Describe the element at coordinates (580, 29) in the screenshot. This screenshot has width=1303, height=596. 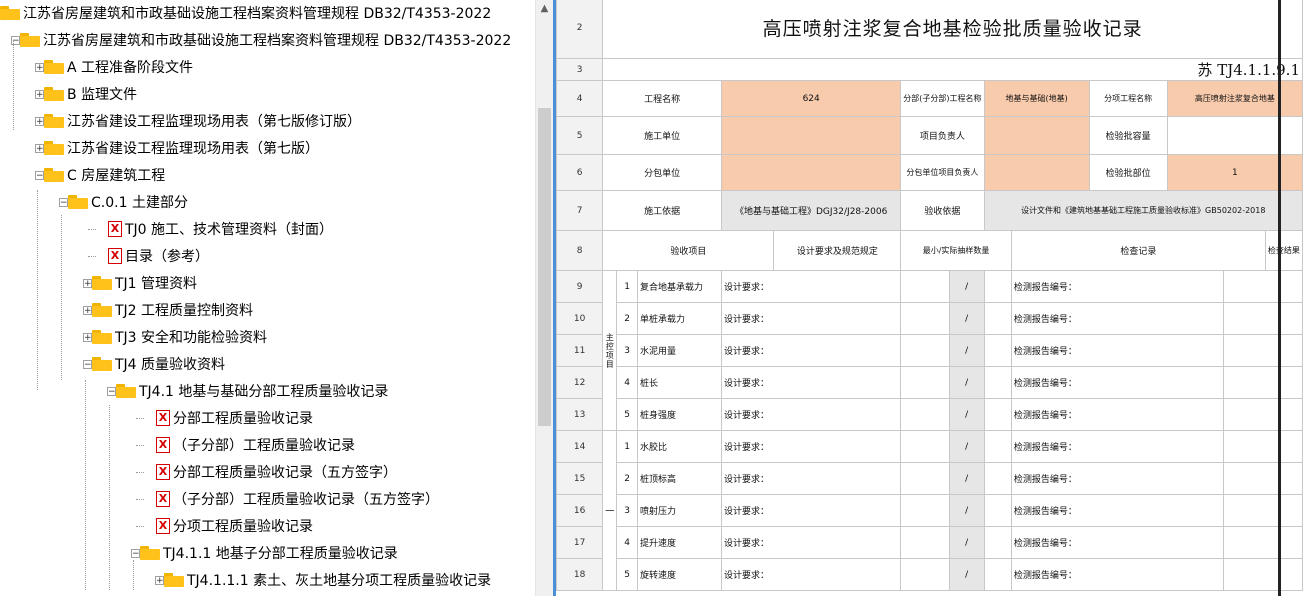
I see `row-header: 2` at that location.